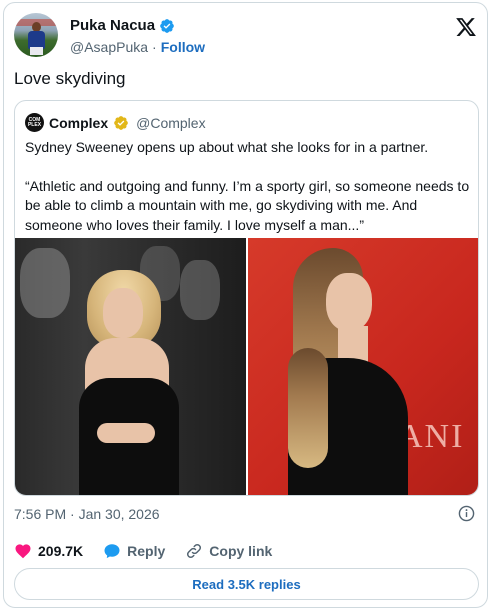 Image resolution: width=491 pixels, height=611 pixels. I want to click on reply-bubble-icon, so click(112, 551).